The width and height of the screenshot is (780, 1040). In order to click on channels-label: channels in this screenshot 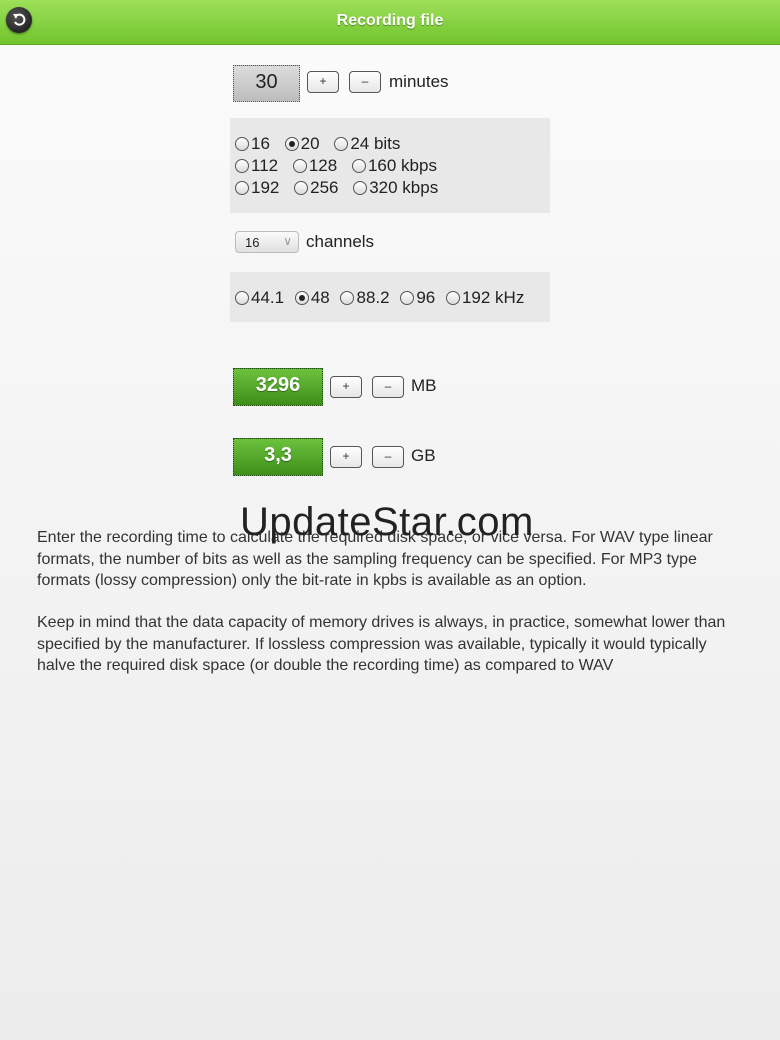, I will do `click(340, 241)`.